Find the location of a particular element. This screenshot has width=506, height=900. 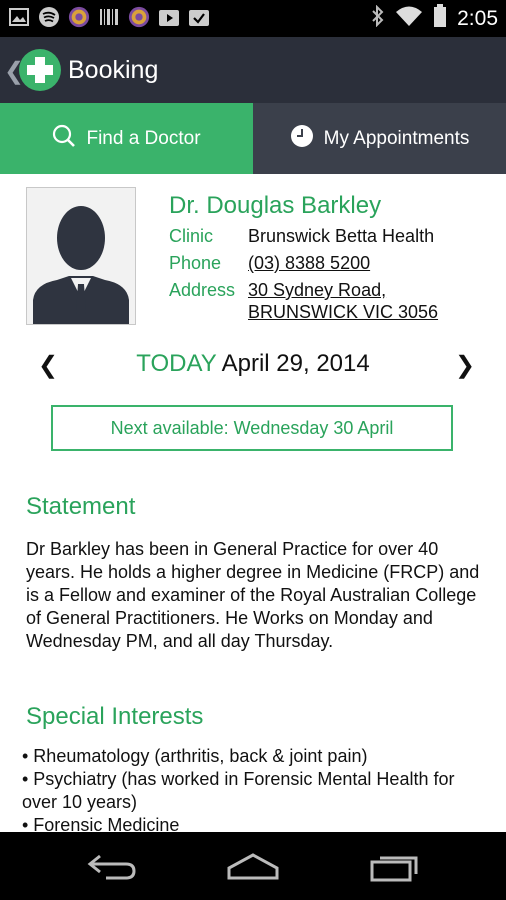

doctor-name: Dr. Douglas Barkley is located at coordinates (275, 205).